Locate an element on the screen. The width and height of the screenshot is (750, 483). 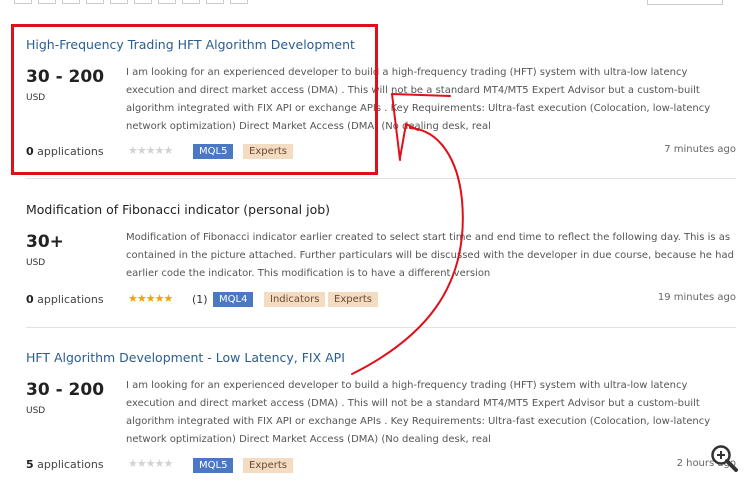
zoom-in-icon is located at coordinates (724, 458).